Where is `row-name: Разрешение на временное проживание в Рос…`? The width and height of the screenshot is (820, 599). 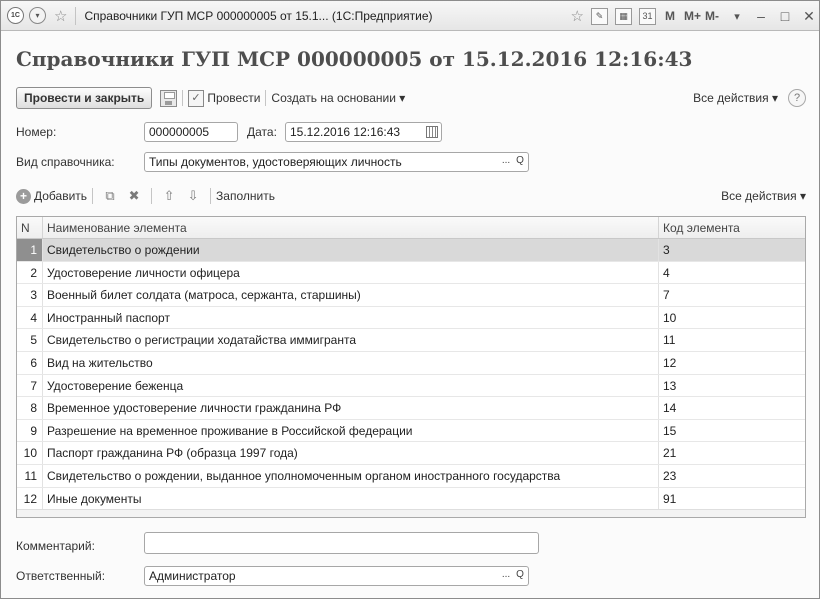
row-name: Разрешение на временное проживание в Рос… is located at coordinates (351, 430).